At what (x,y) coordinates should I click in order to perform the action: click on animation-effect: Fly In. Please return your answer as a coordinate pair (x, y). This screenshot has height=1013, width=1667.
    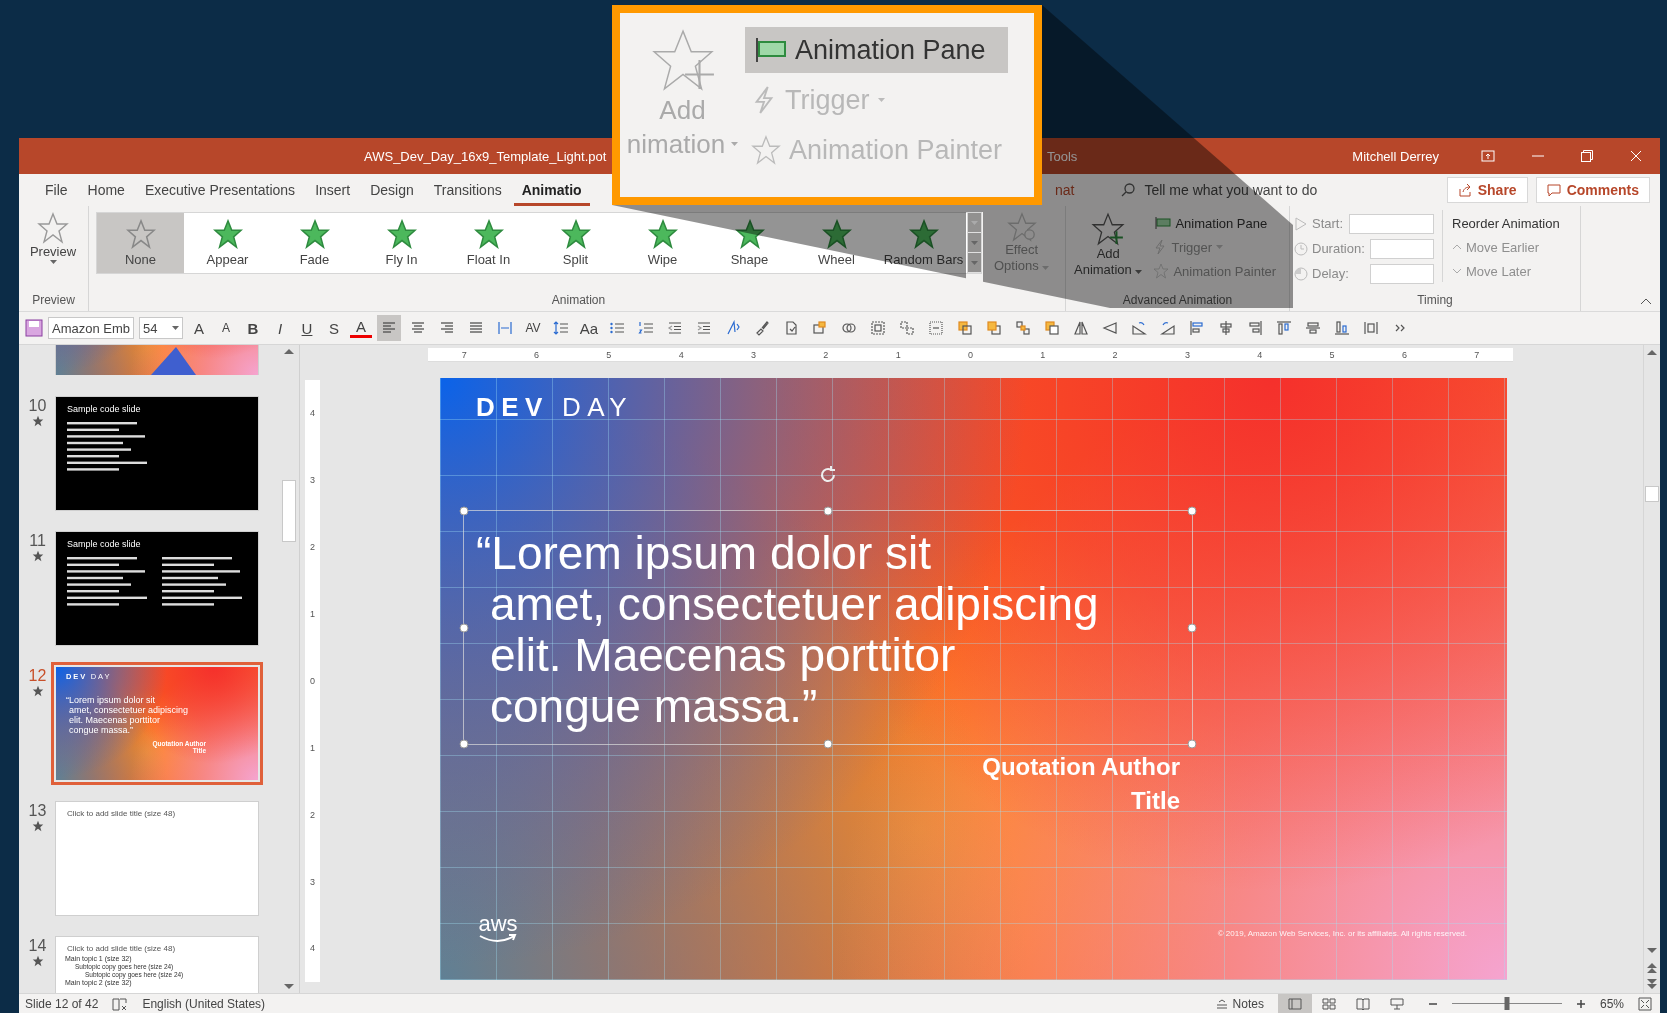
    Looking at the image, I should click on (401, 243).